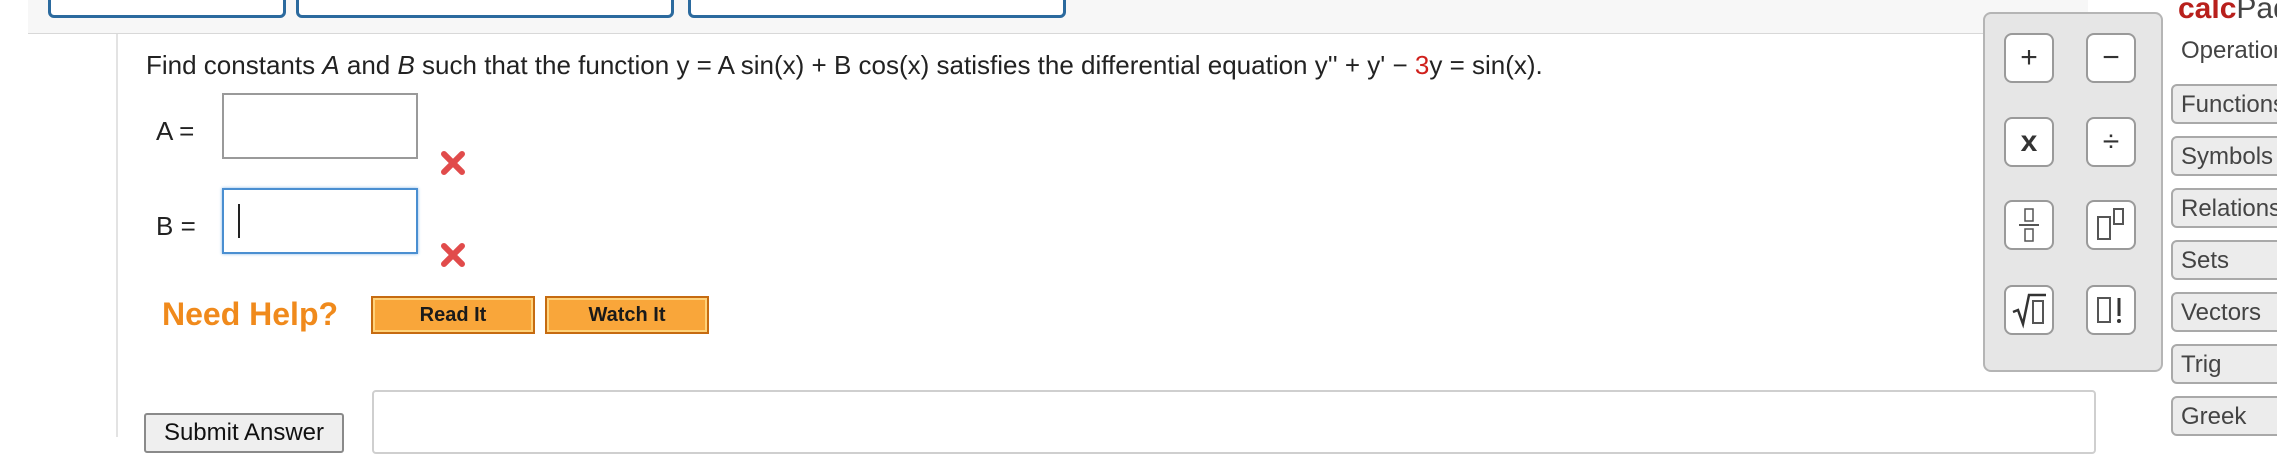 The width and height of the screenshot is (2277, 454). Describe the element at coordinates (627, 315) in the screenshot. I see `watch-it-button: Watch It` at that location.